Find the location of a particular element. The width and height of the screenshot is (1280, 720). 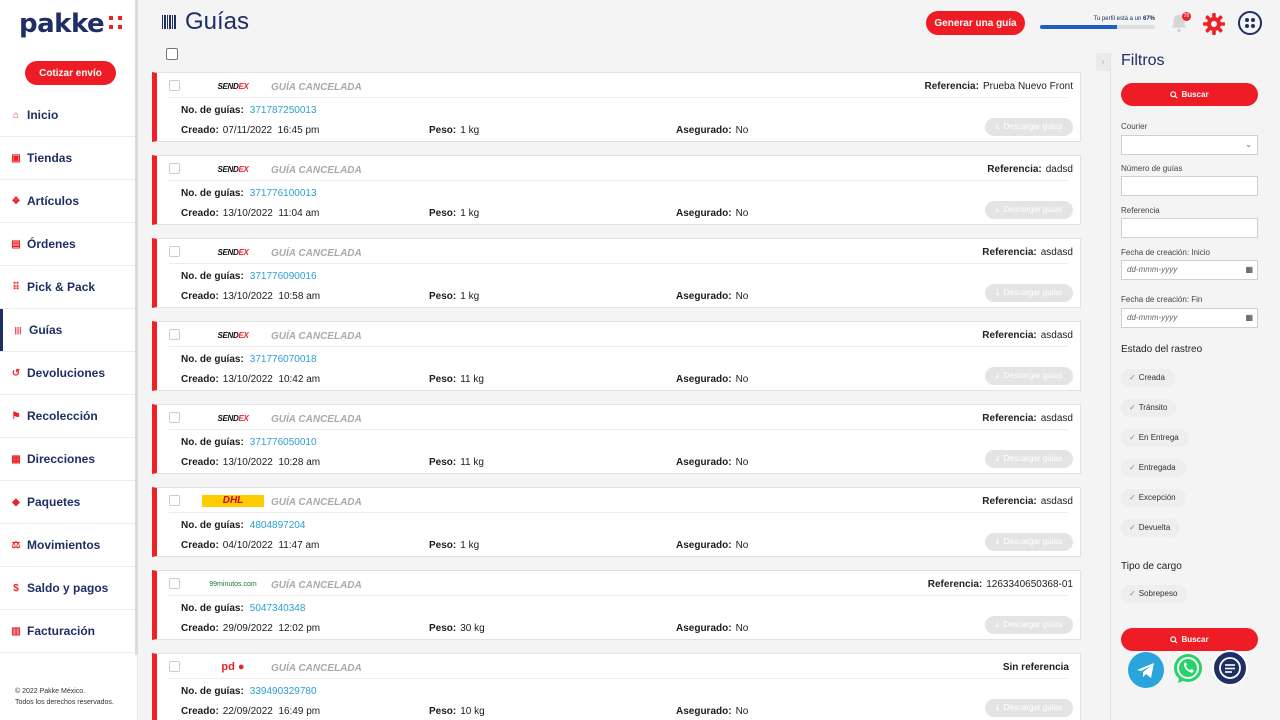

whatsapp-button is located at coordinates (1188, 669).